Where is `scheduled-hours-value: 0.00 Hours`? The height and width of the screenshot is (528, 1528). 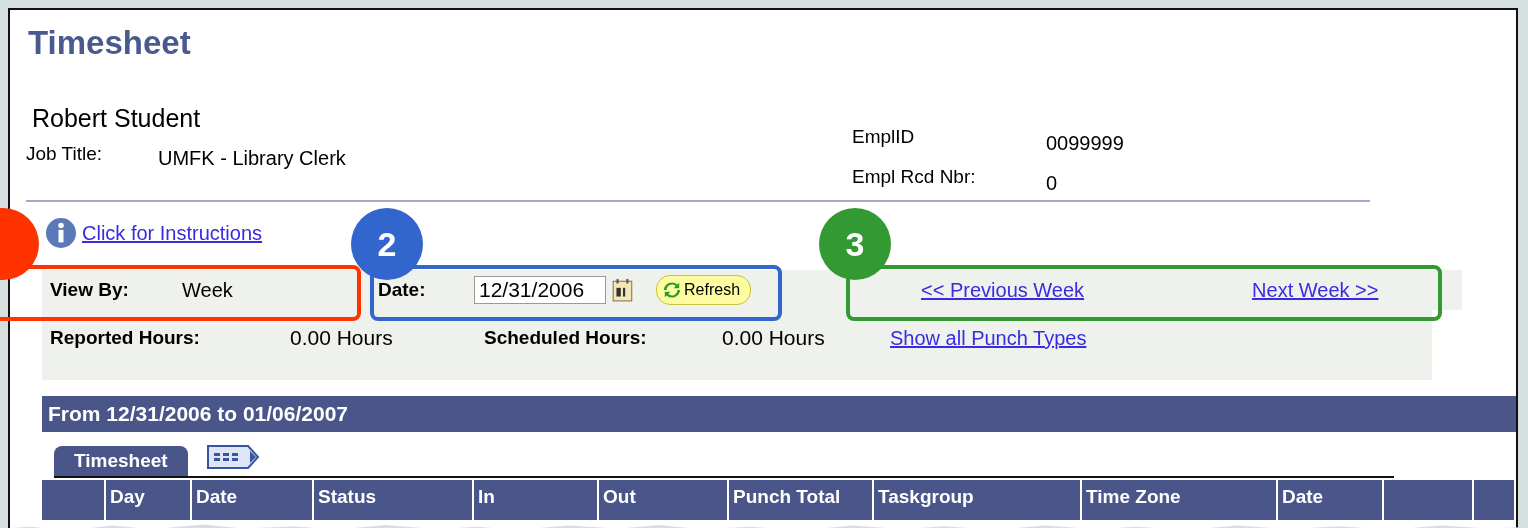
scheduled-hours-value: 0.00 Hours is located at coordinates (774, 338).